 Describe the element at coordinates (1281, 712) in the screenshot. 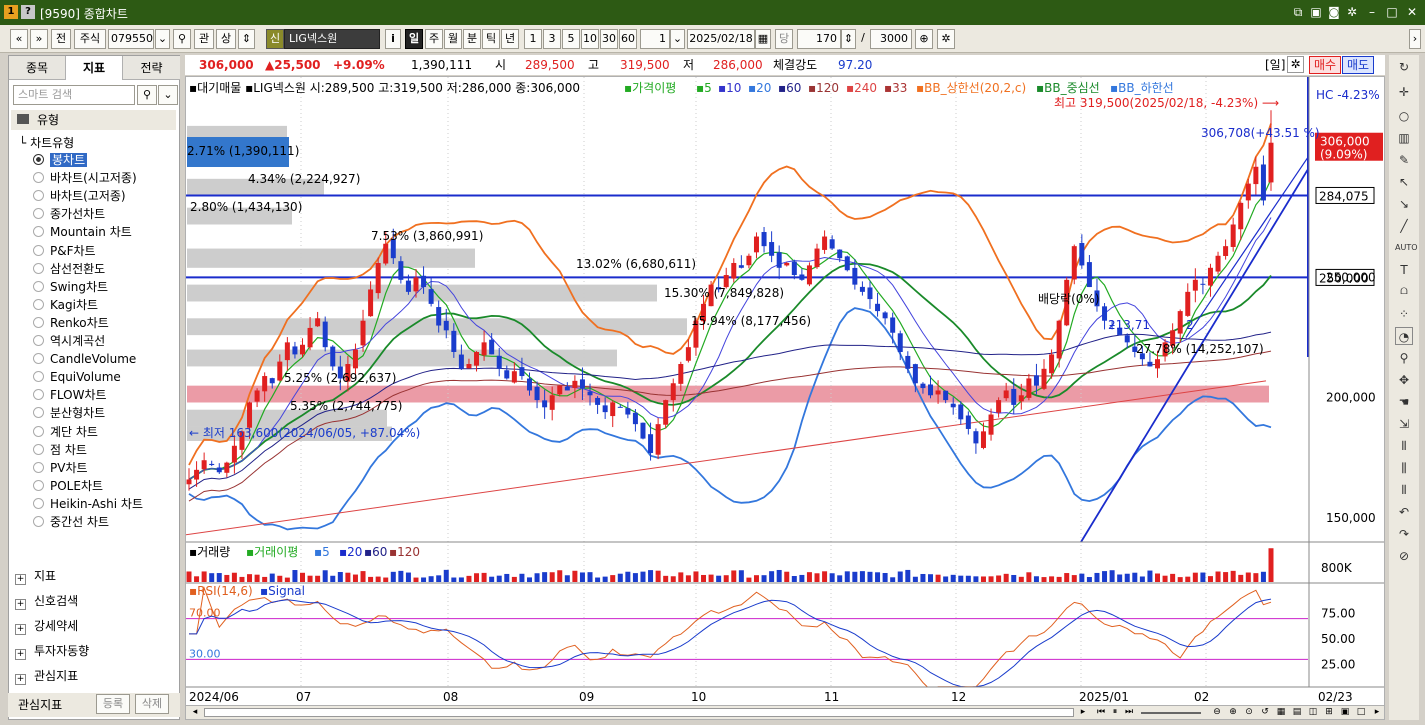

I see `grid-icon: ▦` at that location.